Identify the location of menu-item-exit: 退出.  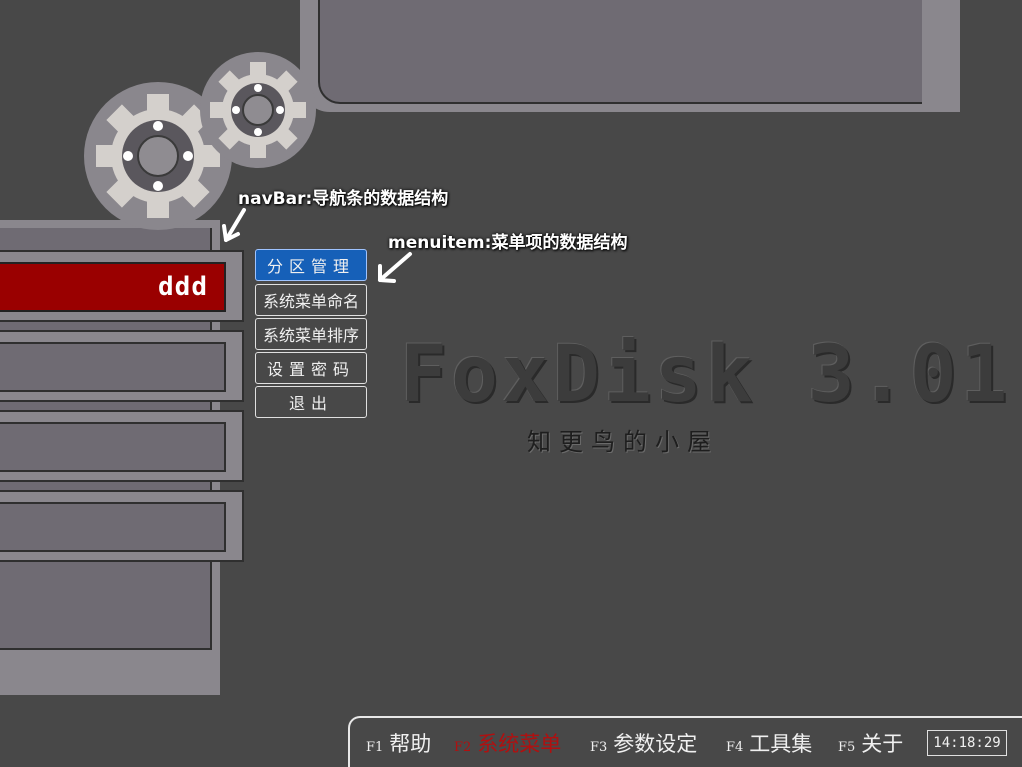
(311, 402).